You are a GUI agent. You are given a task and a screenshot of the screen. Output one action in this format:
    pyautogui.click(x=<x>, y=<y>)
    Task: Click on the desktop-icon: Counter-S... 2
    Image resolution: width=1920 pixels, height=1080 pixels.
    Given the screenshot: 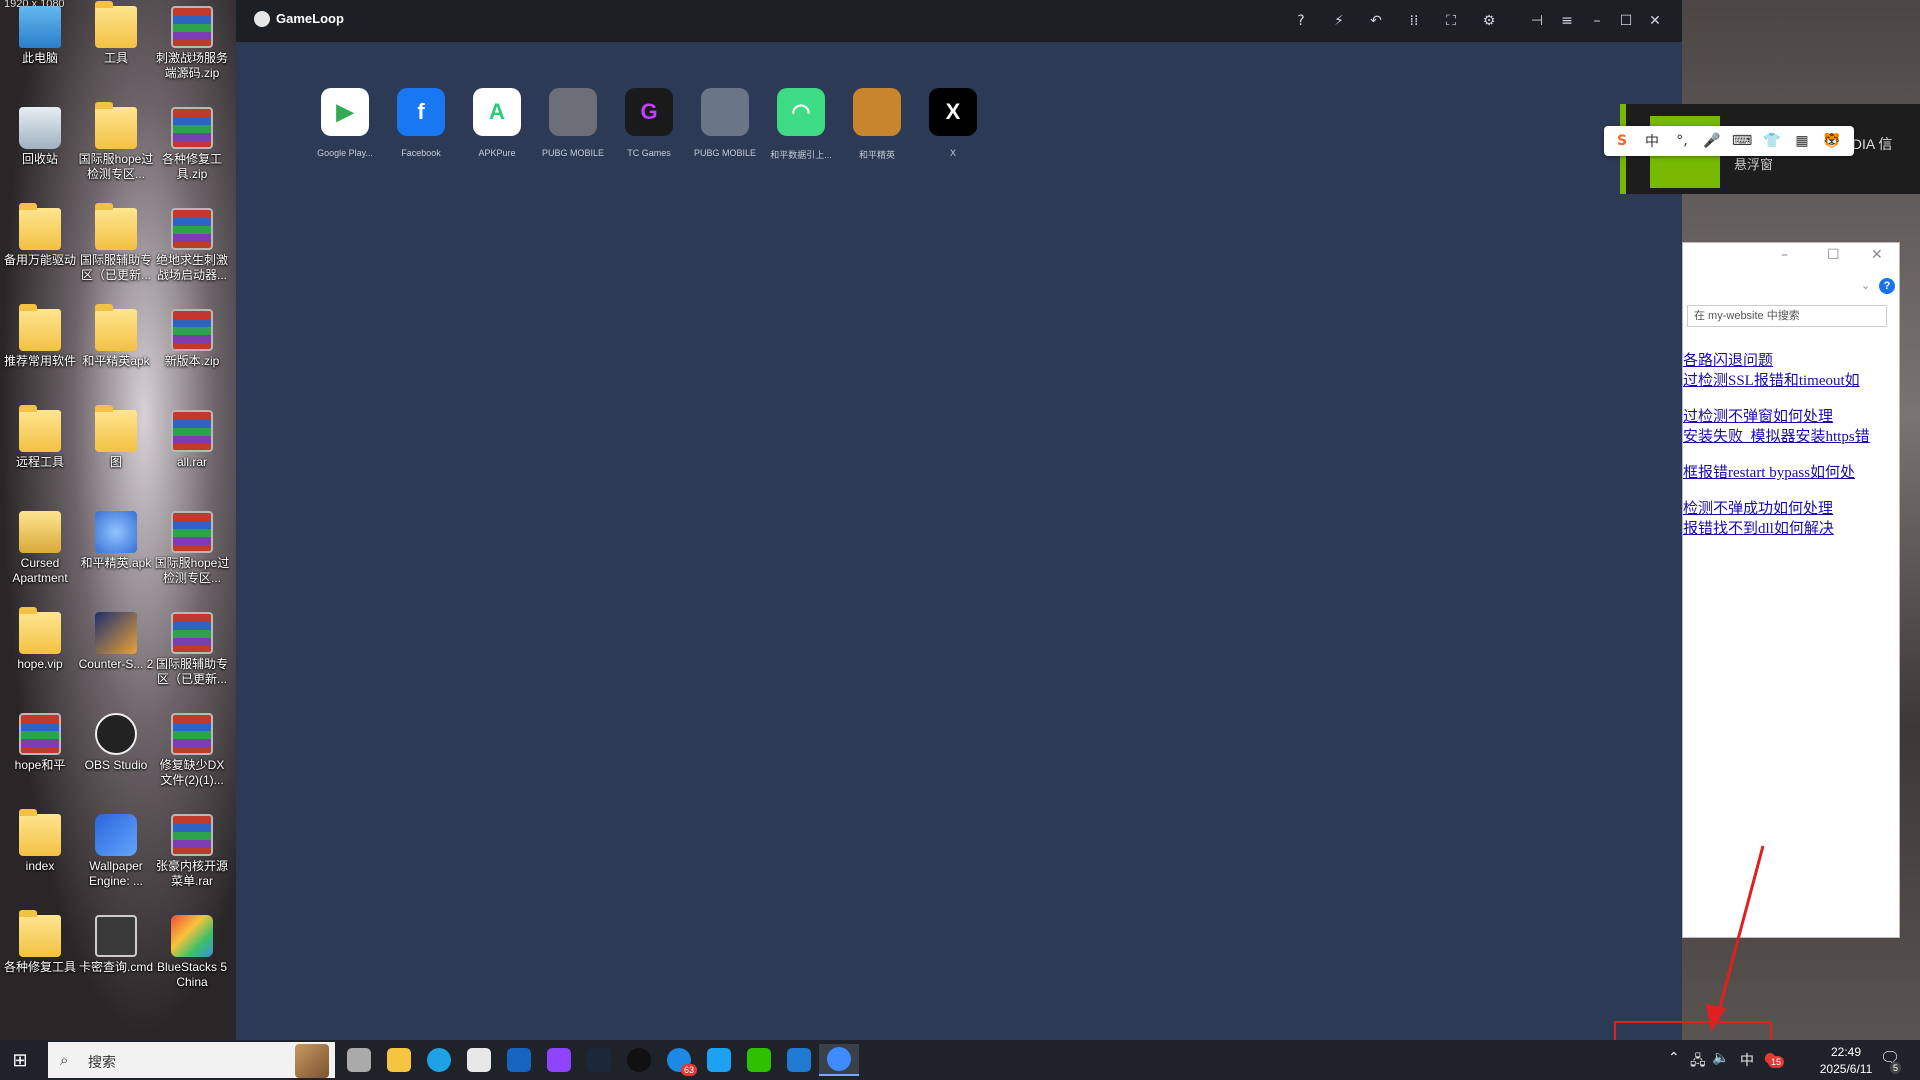 What is the action you would take?
    pyautogui.click(x=116, y=642)
    